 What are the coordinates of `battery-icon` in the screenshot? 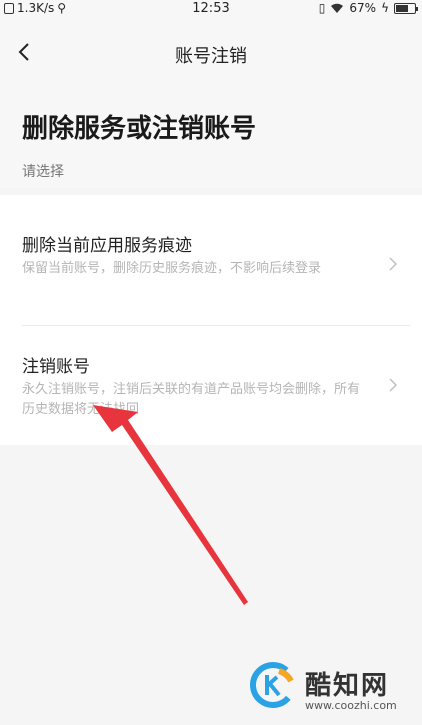 It's located at (406, 8).